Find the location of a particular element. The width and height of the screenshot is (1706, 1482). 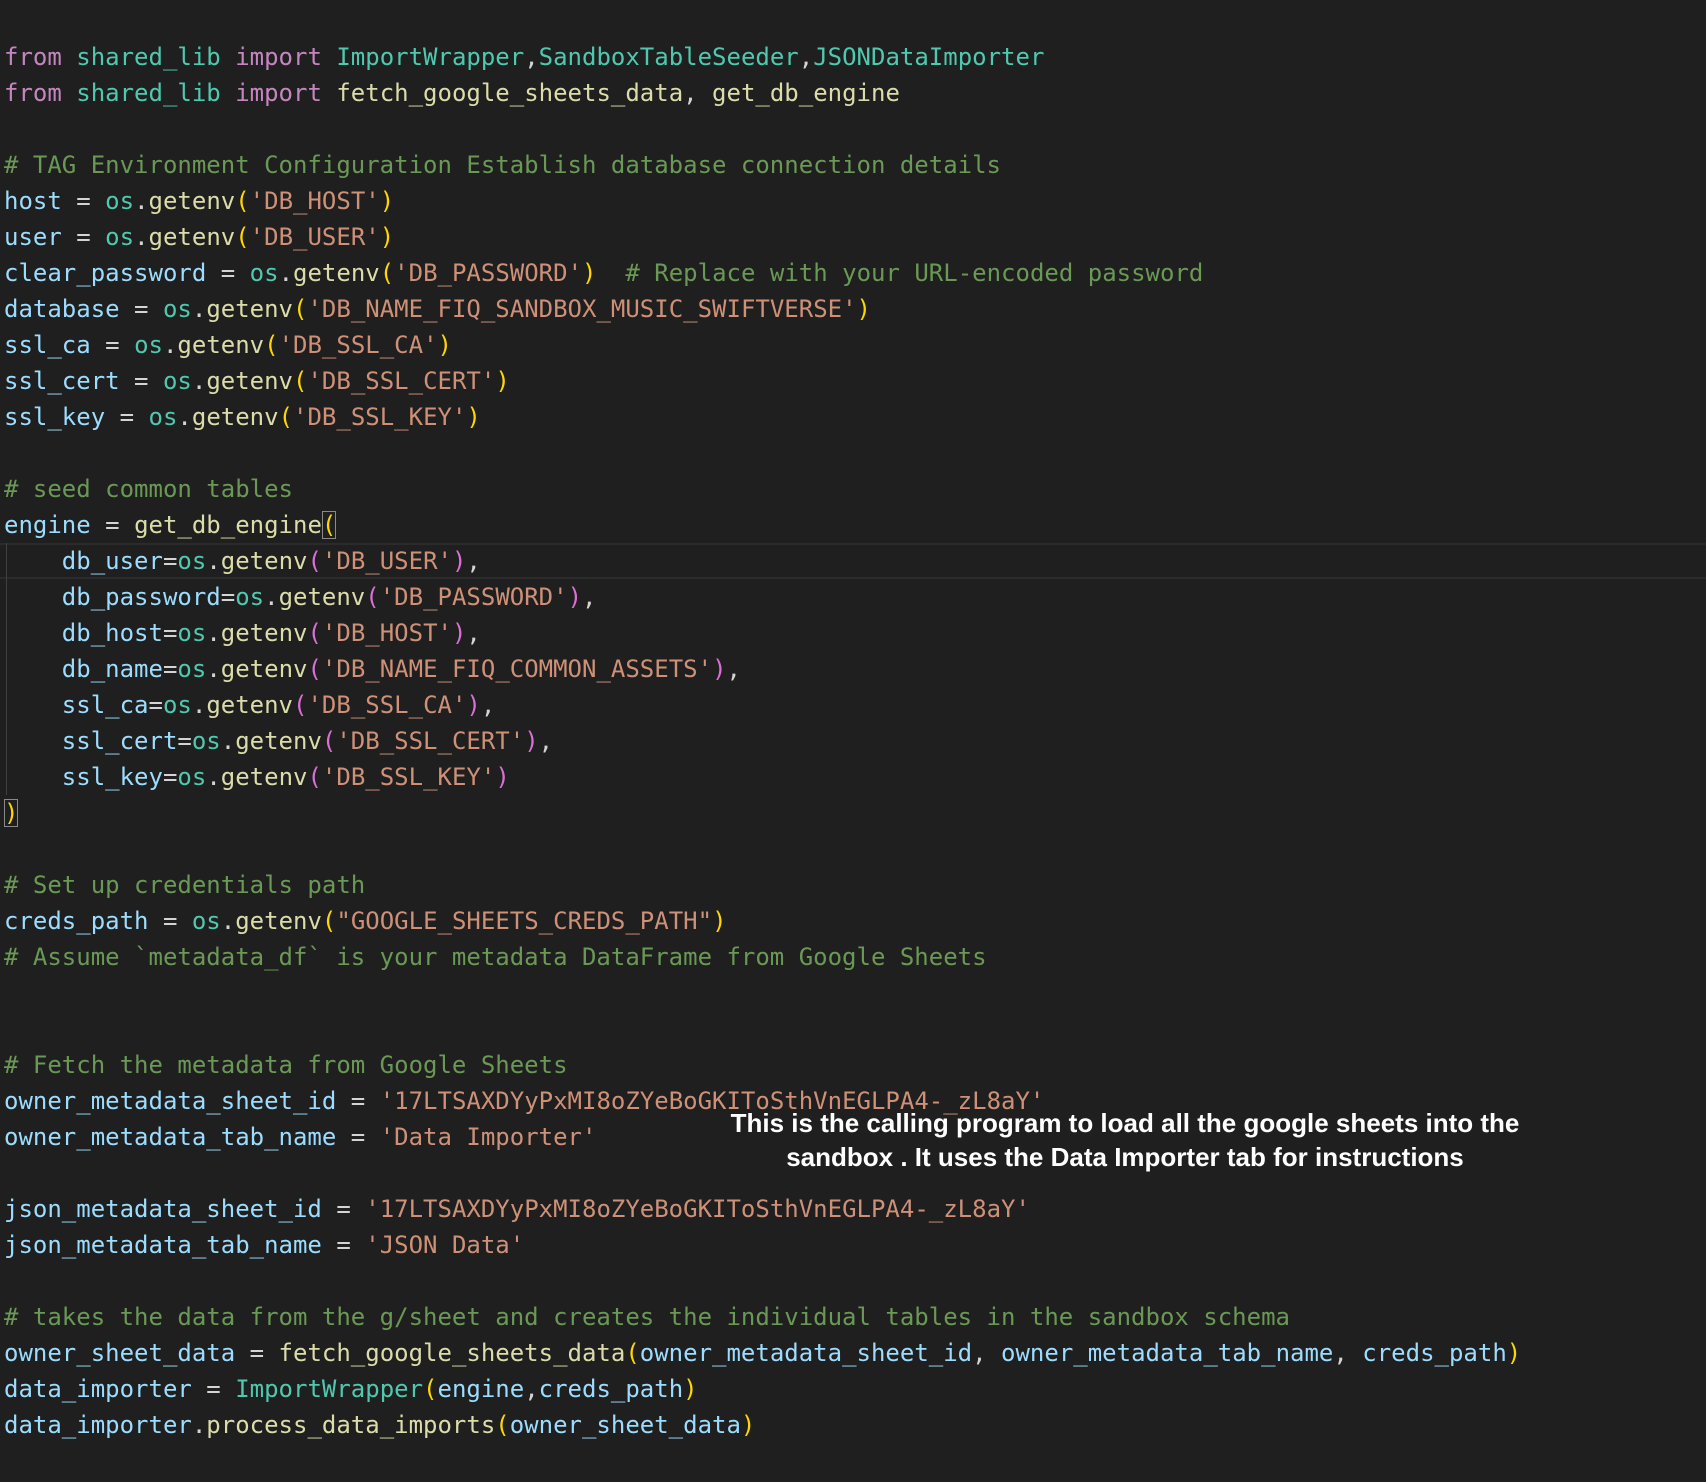

code-token: ImportWrapper is located at coordinates (329, 1389).